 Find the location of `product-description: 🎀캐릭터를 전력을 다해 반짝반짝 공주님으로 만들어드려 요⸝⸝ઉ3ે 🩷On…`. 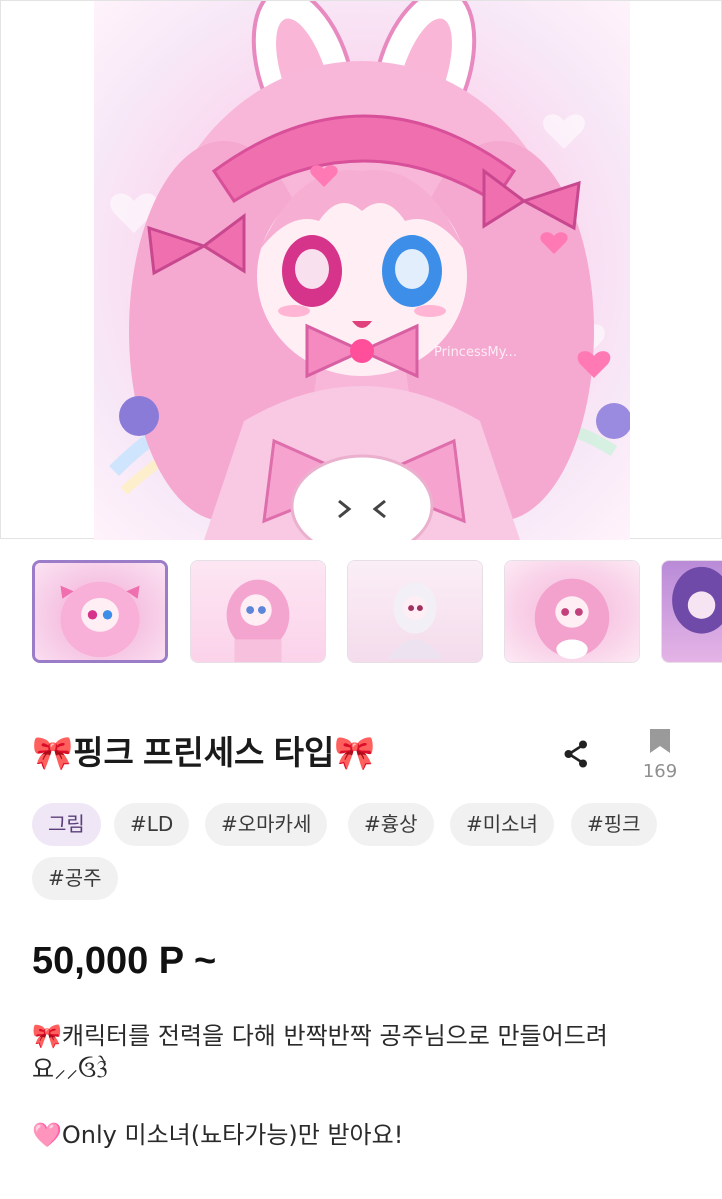

product-description: 🎀캐릭터를 전력을 다해 반짝반짝 공주님으로 만들어드려 요⸝⸝ઉ3ે 🩷On… is located at coordinates (362, 1086).